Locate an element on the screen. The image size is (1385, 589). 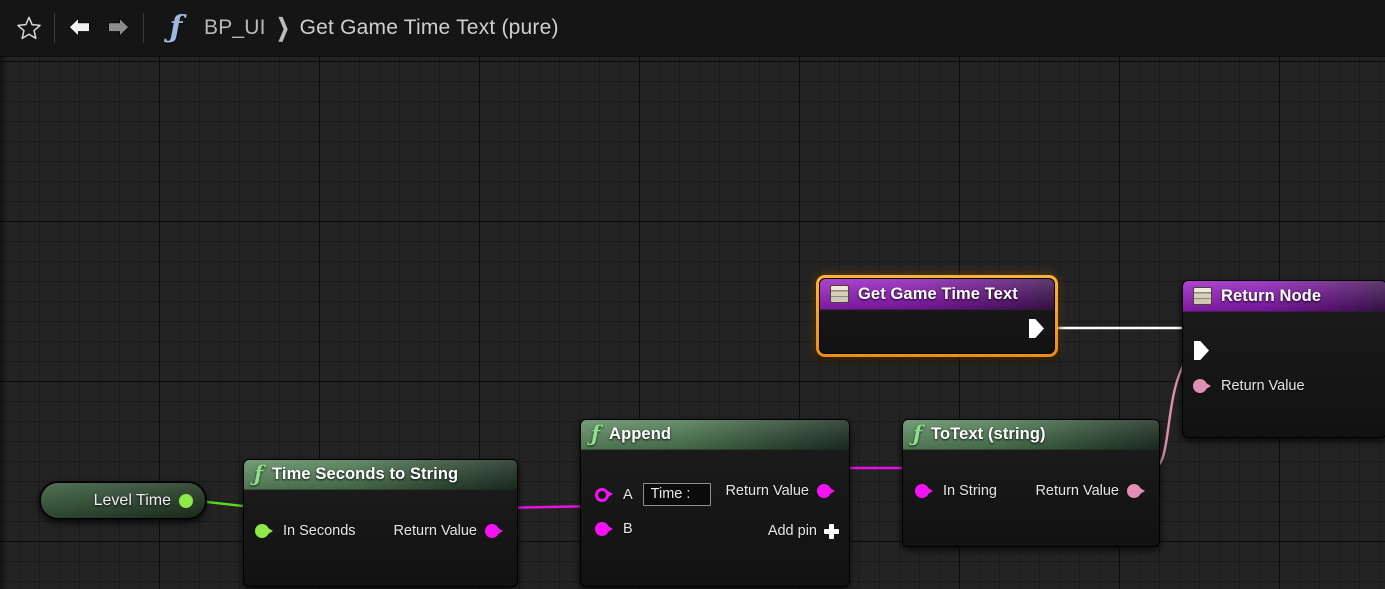
node-header: Get Game Time Text is located at coordinates (937, 294).